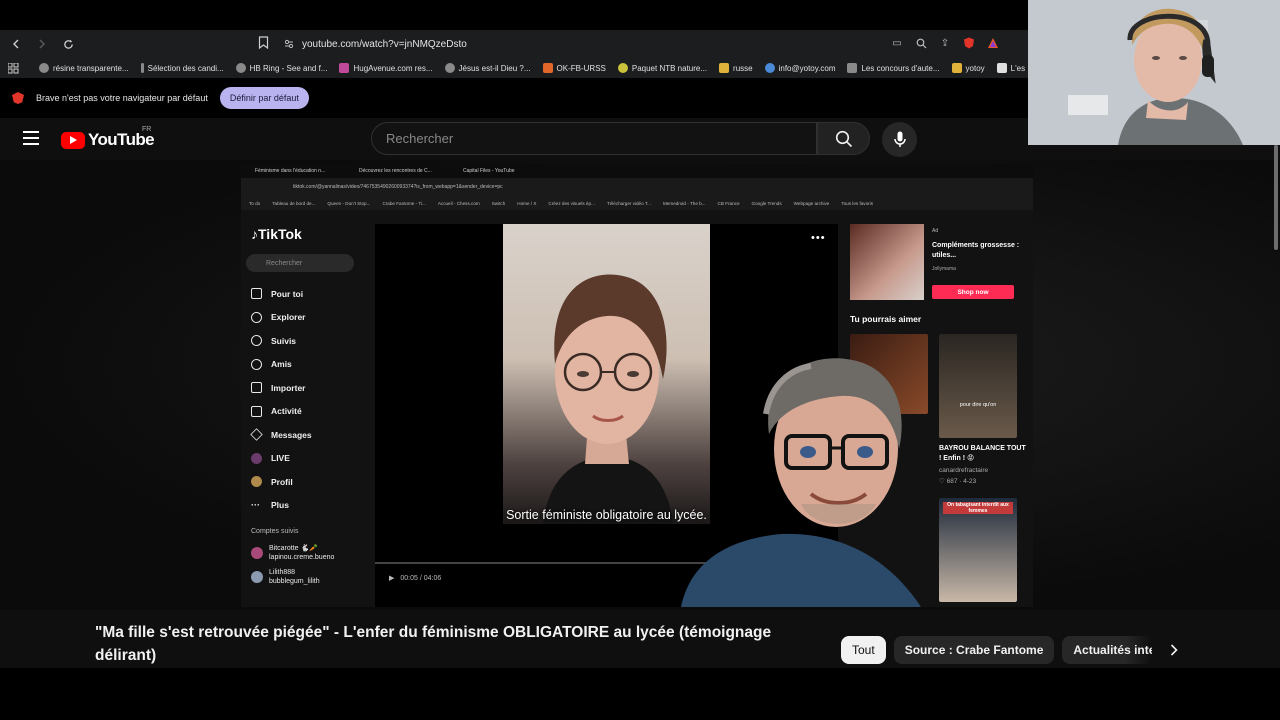 The height and width of the screenshot is (720, 1280). What do you see at coordinates (886, 319) in the screenshot?
I see `suggestions-title: Tu pourrais aimer` at bounding box center [886, 319].